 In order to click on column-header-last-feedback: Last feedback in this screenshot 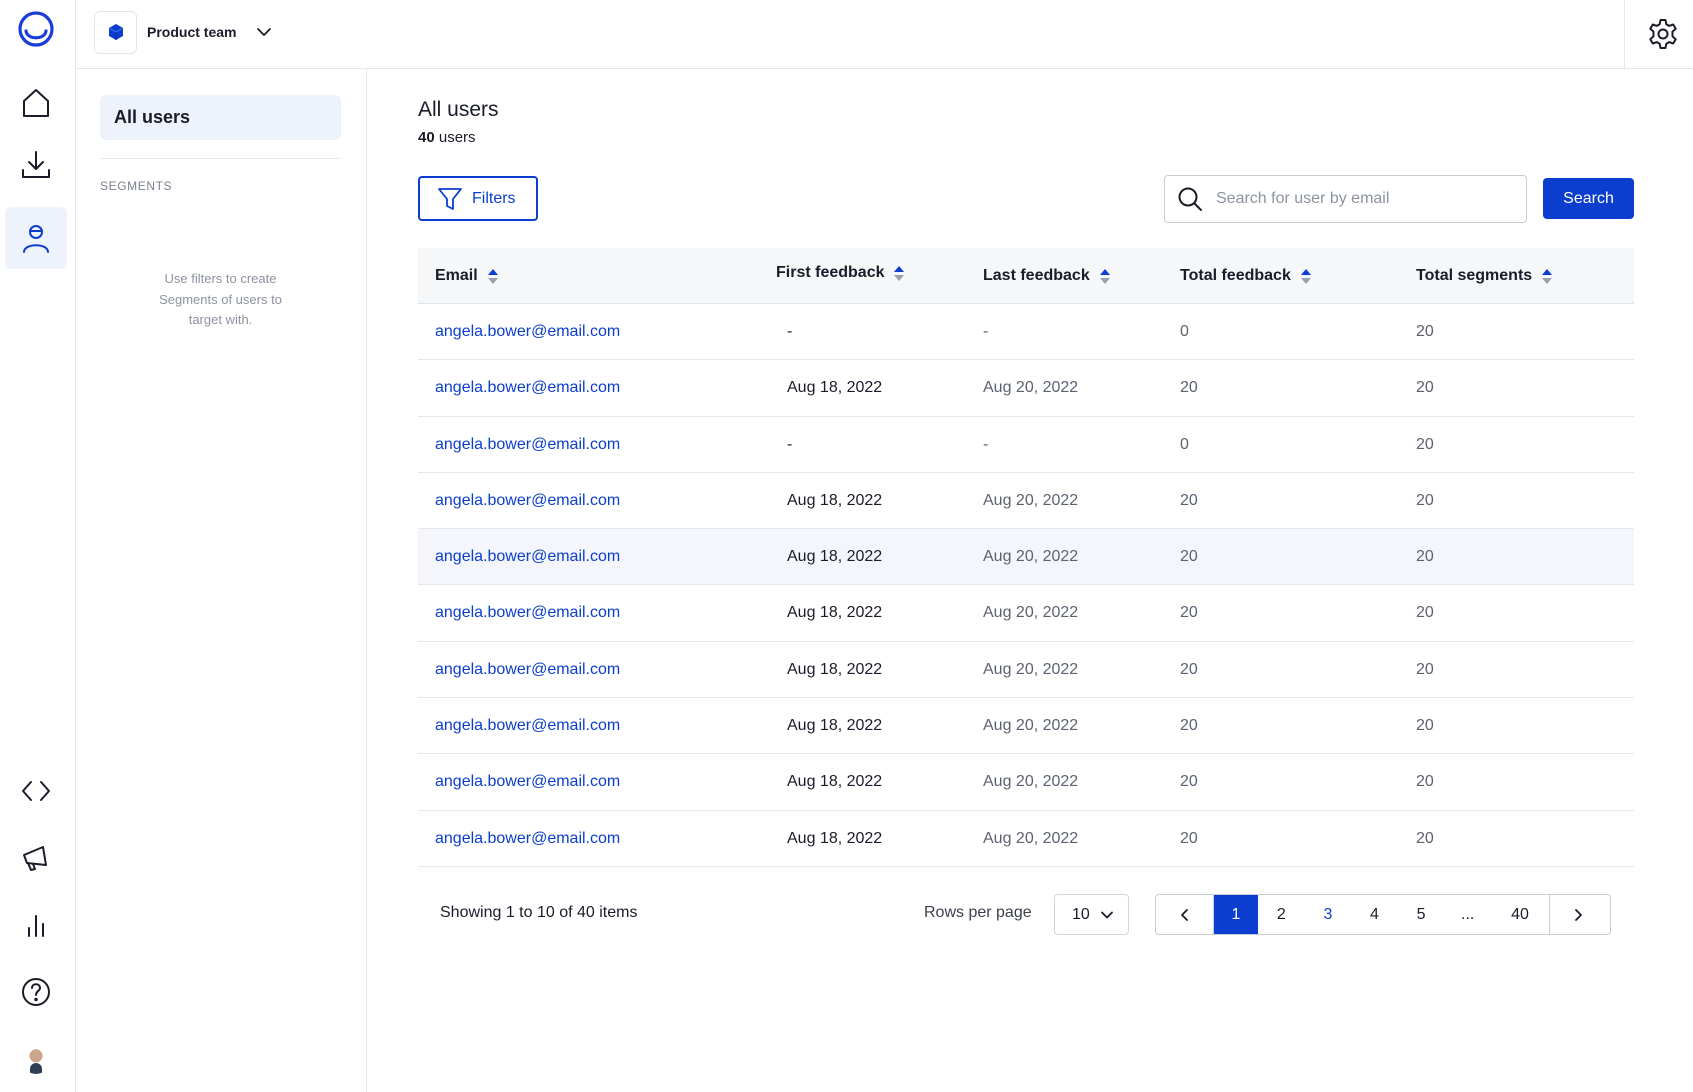, I will do `click(1046, 276)`.